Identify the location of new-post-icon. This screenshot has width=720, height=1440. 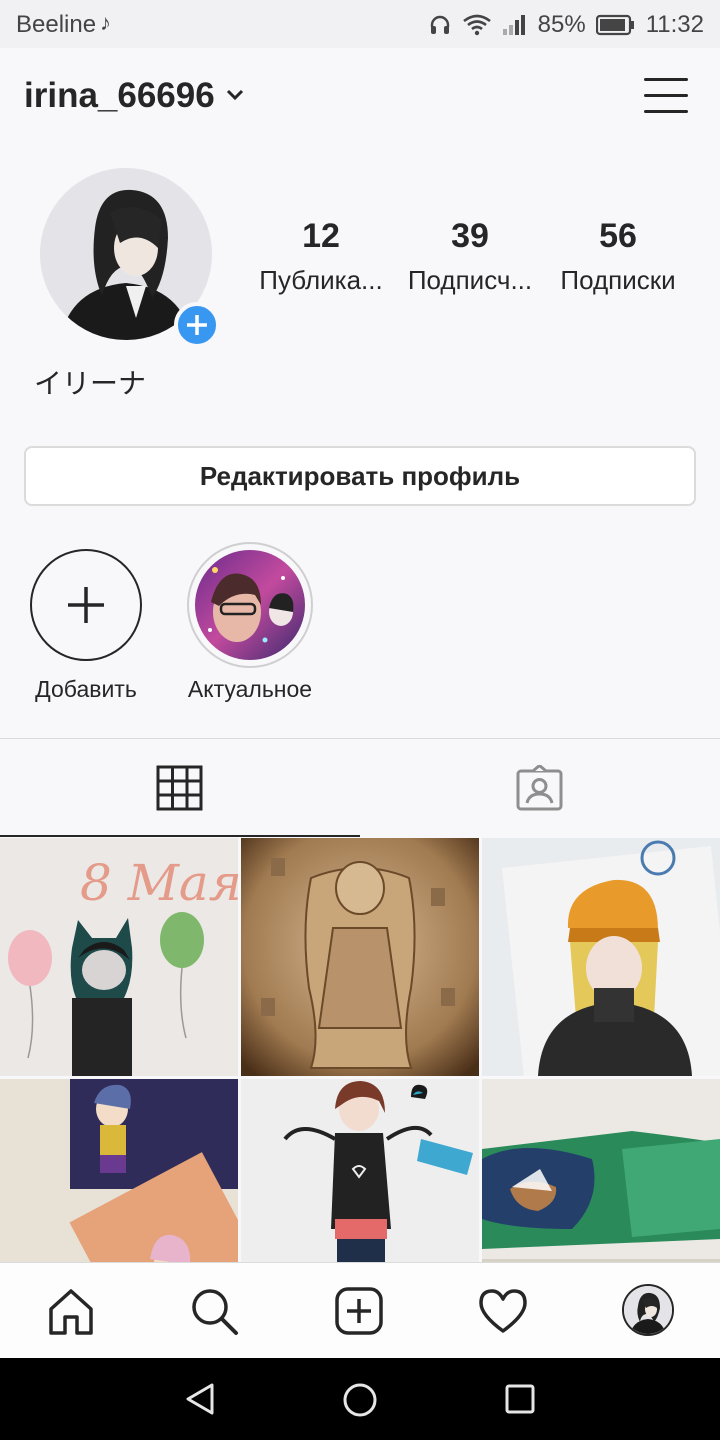
(359, 1311).